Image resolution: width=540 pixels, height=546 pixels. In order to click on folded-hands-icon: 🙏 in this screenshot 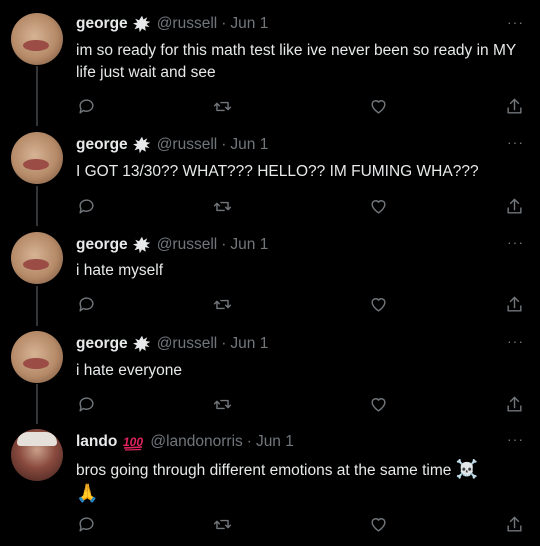, I will do `click(87, 493)`.